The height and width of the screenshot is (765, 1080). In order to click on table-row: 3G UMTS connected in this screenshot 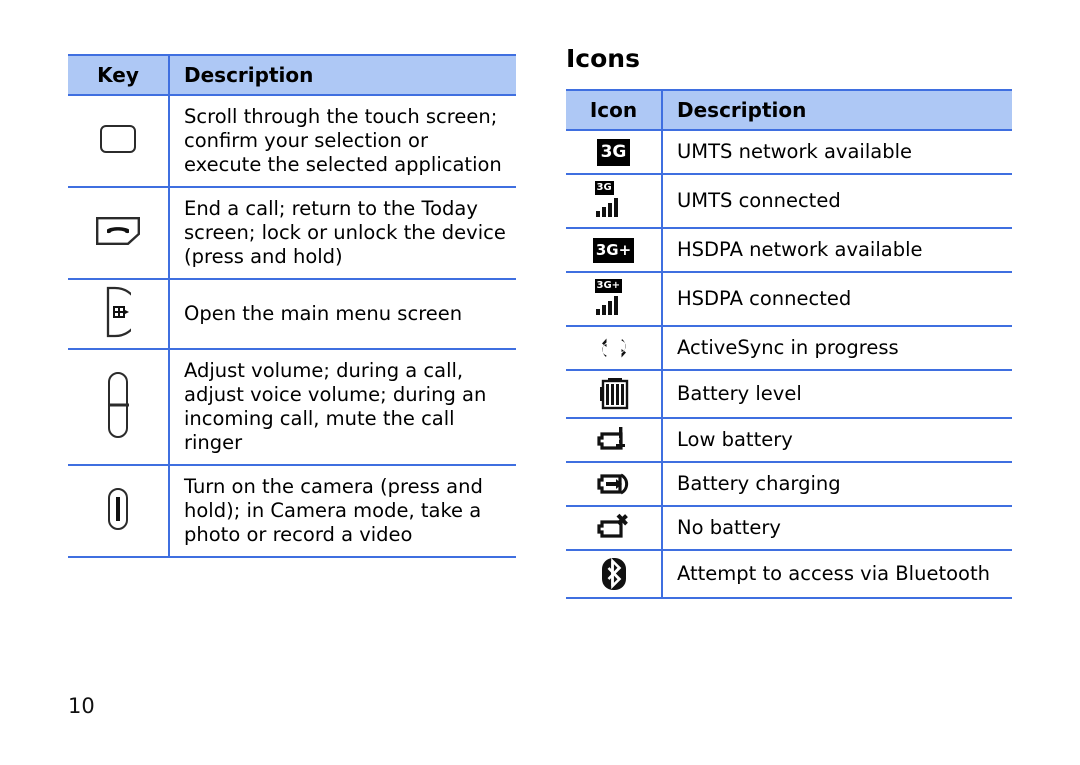, I will do `click(789, 201)`.